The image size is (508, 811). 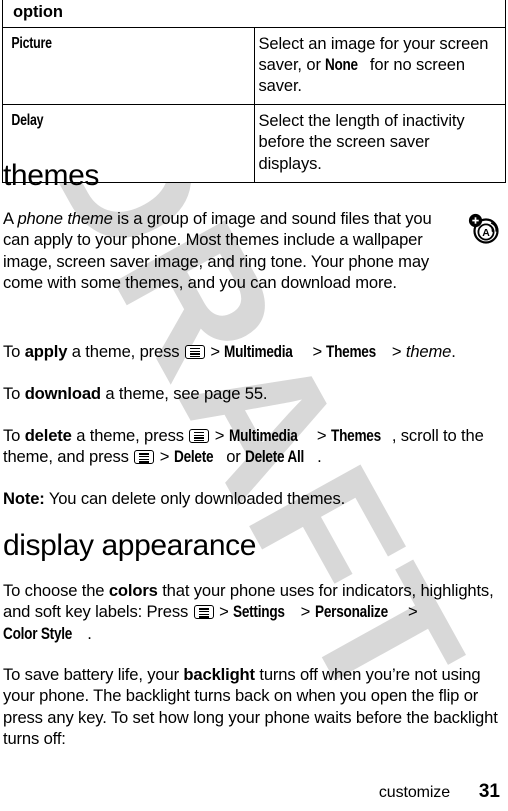 I want to click on delete-text-2: a theme, press, so click(x=130, y=435).